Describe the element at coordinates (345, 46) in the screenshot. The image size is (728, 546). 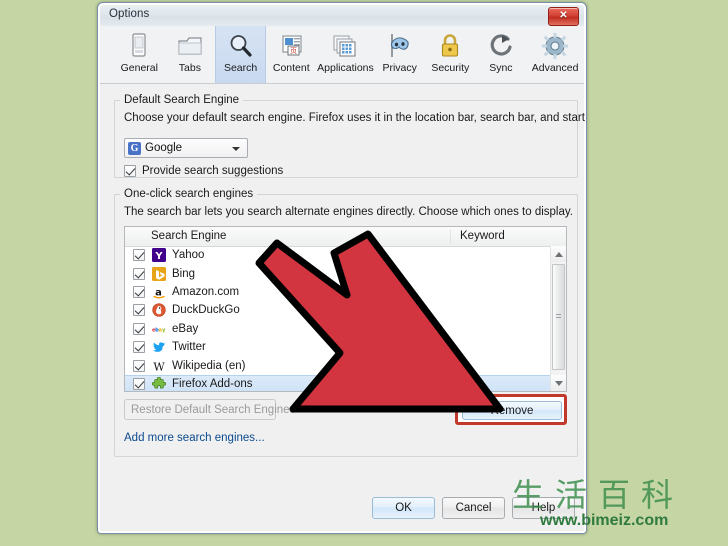
I see `applications-icon` at that location.